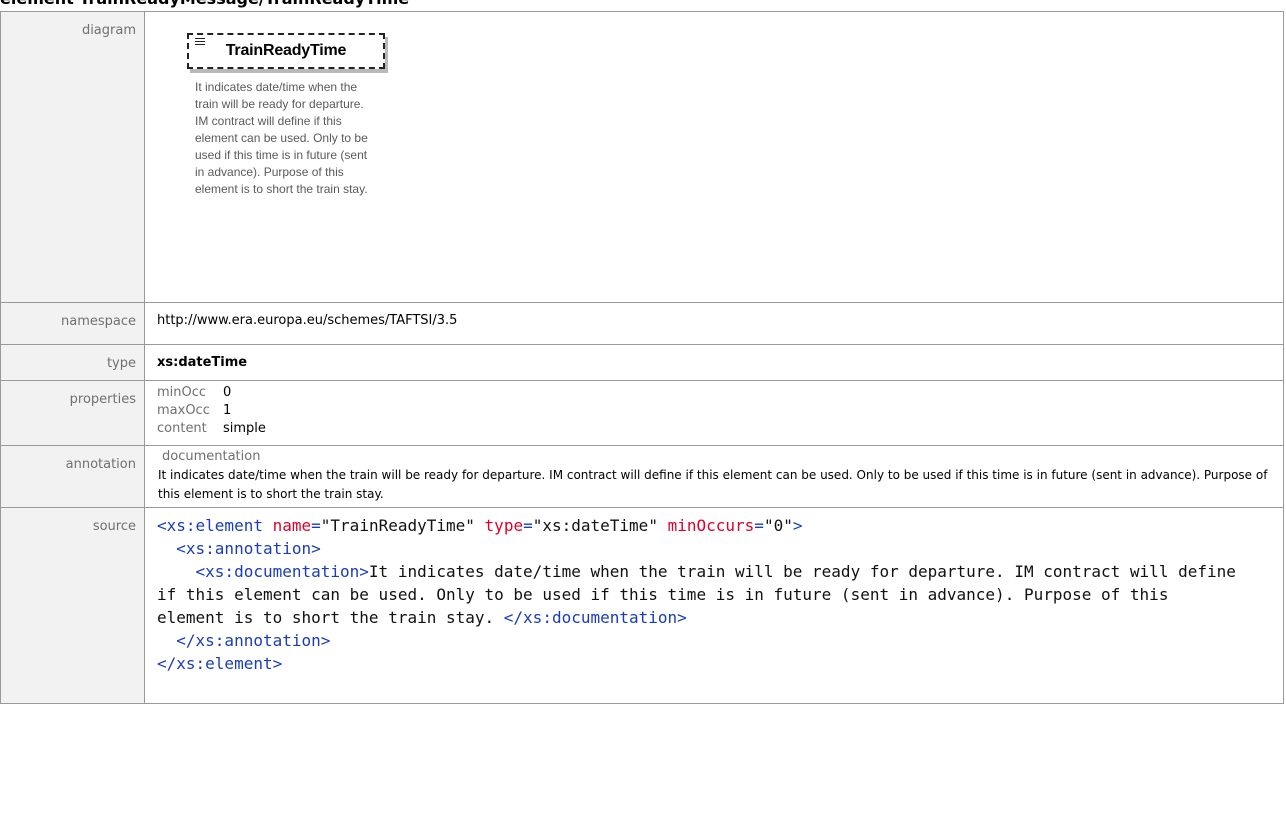  I want to click on property-item: minOcc 0, so click(720, 393).